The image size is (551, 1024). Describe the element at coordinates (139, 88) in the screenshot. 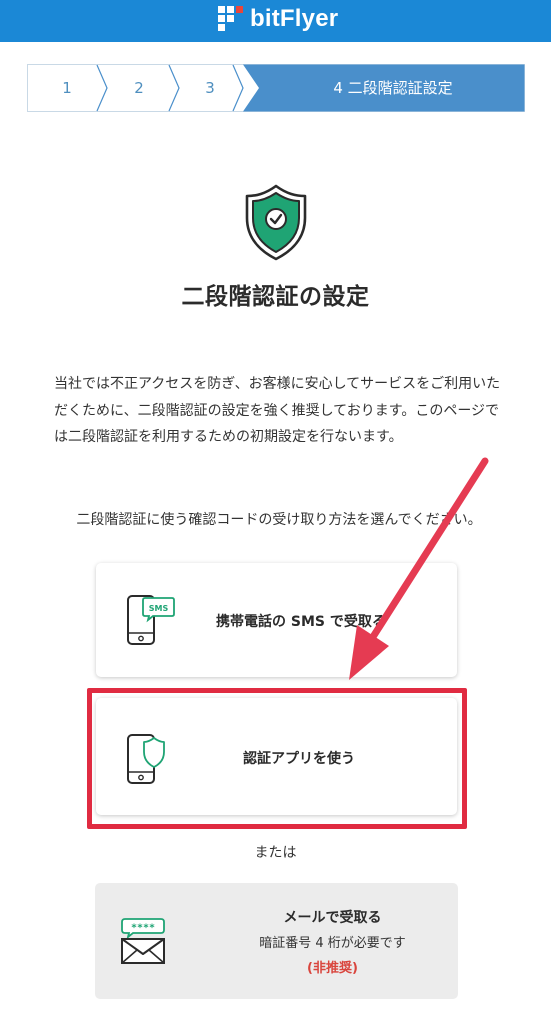

I see `step-2: 2` at that location.